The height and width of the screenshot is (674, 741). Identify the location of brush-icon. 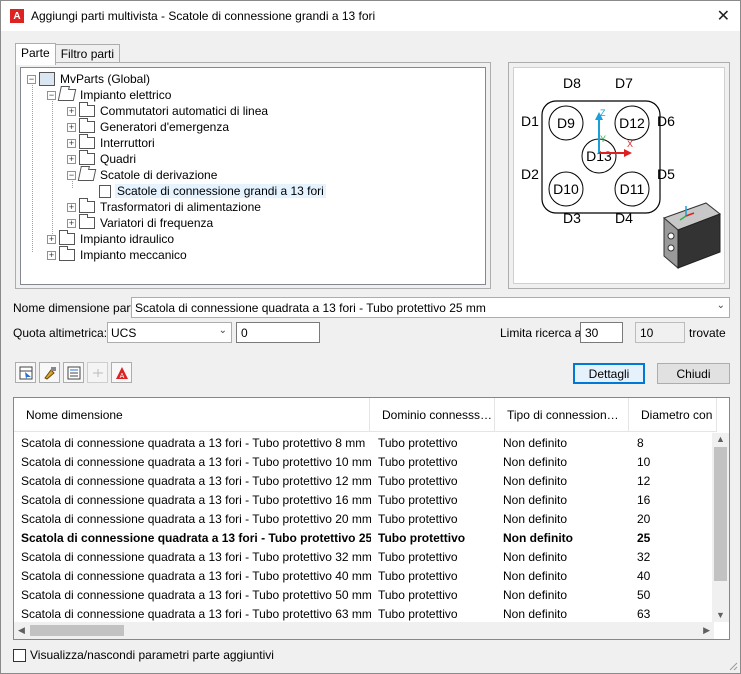
(49, 372).